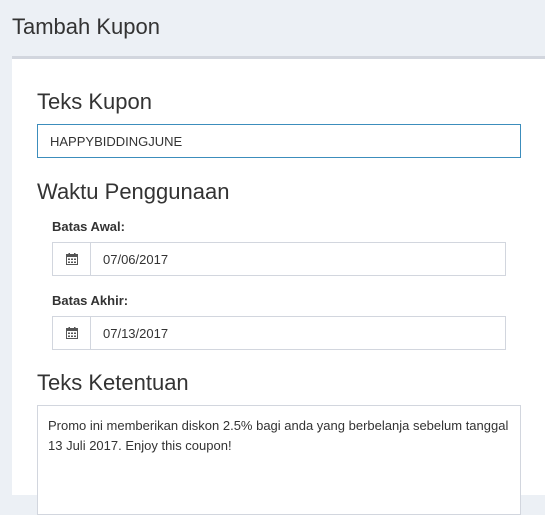 The height and width of the screenshot is (515, 545). What do you see at coordinates (94, 101) in the screenshot?
I see `coupon-text-heading: Teks Kupon` at bounding box center [94, 101].